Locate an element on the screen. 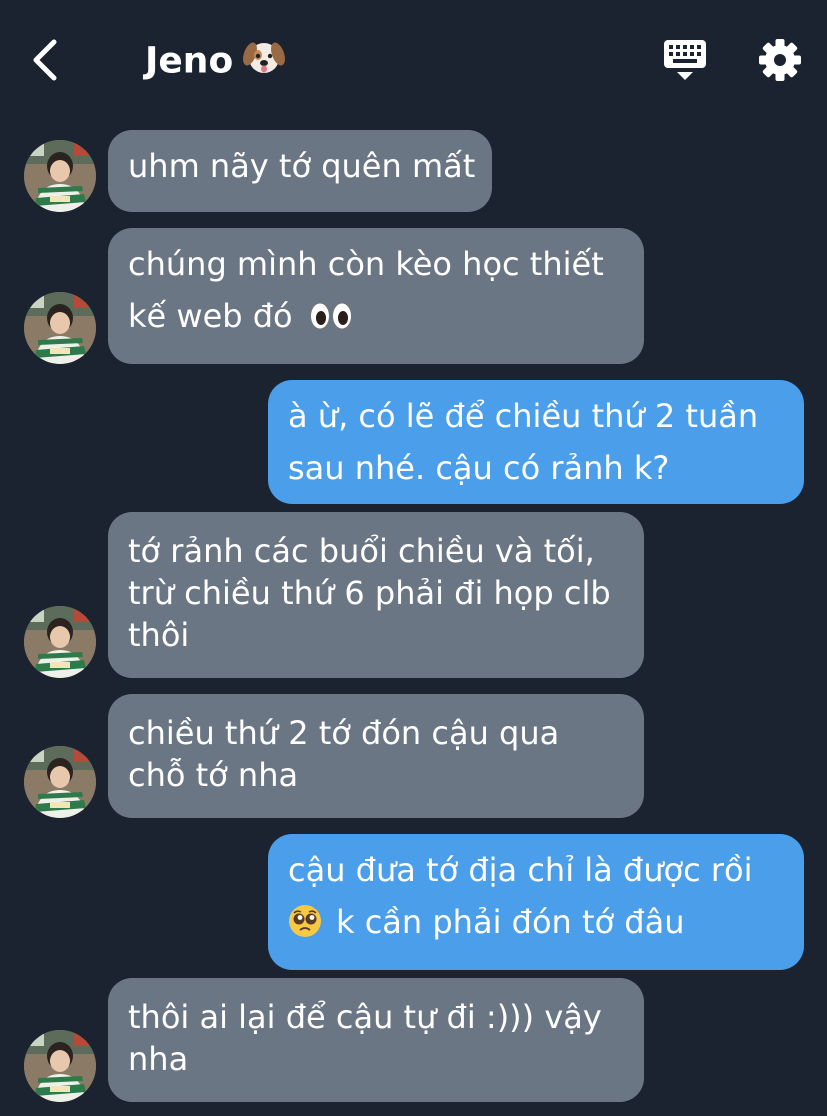  message-text: cậu đưa tớ địa chỉ là được rồi is located at coordinates (520, 870).